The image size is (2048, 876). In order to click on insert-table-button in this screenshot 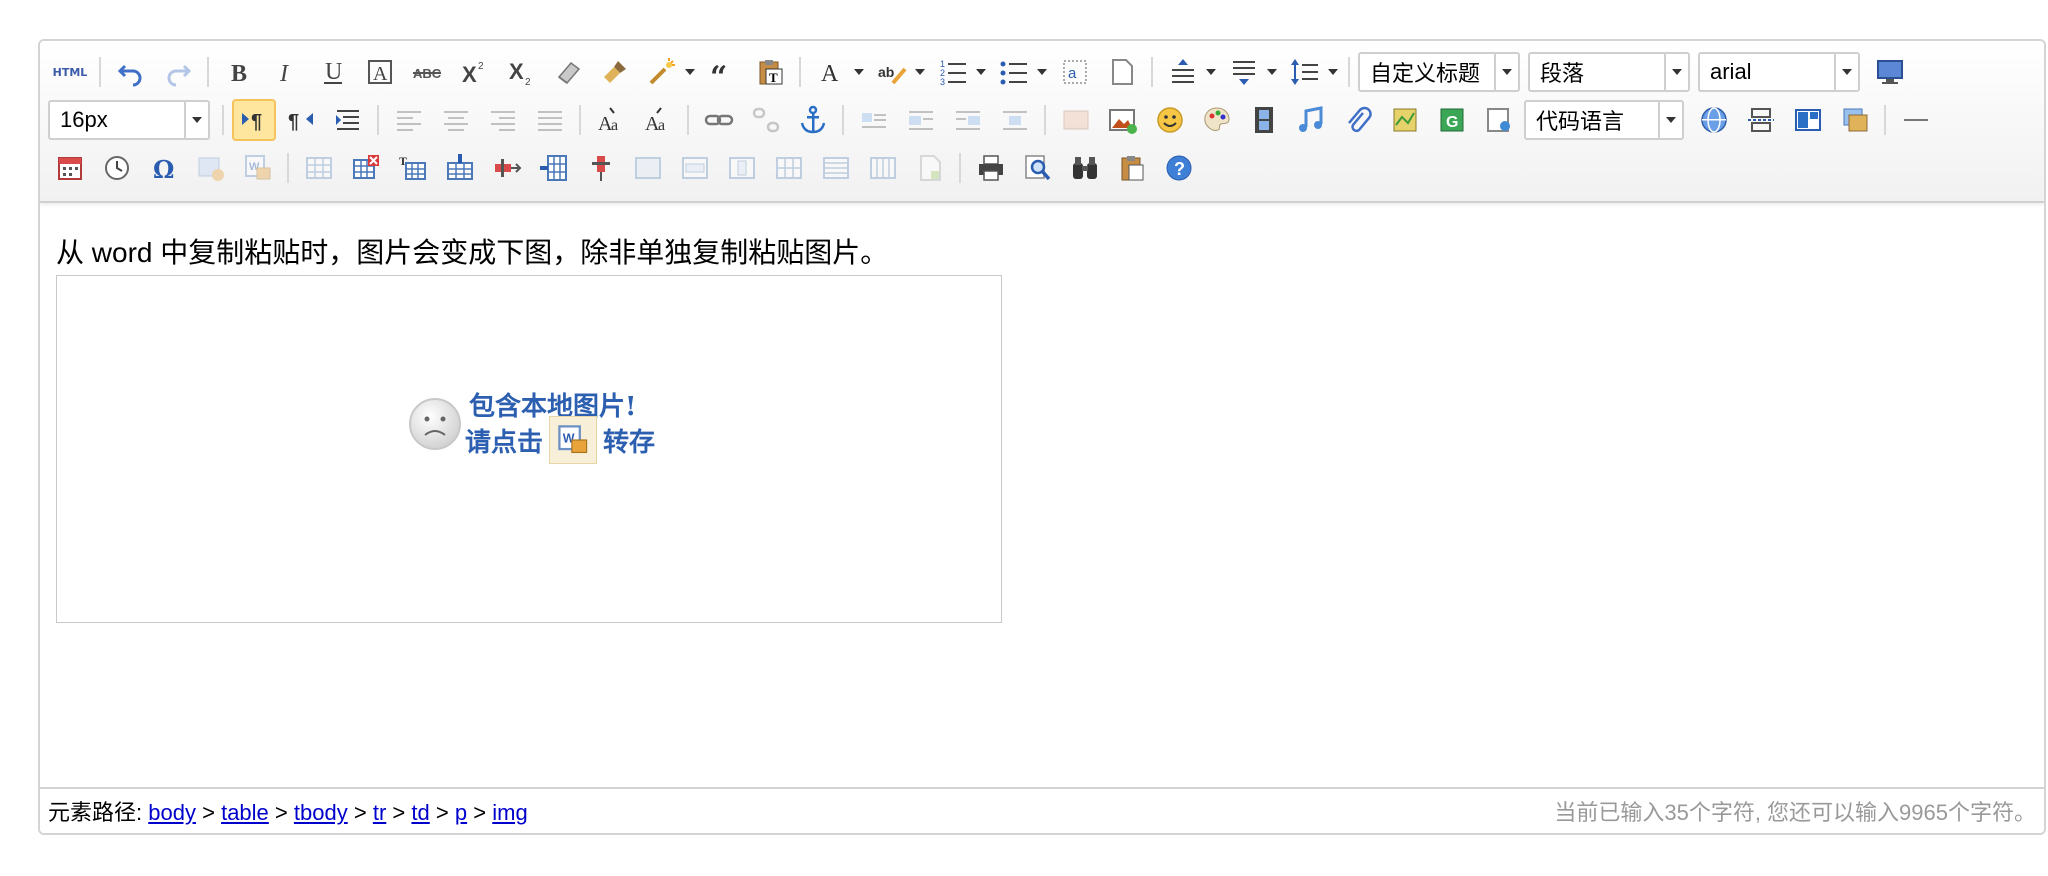, I will do `click(319, 168)`.